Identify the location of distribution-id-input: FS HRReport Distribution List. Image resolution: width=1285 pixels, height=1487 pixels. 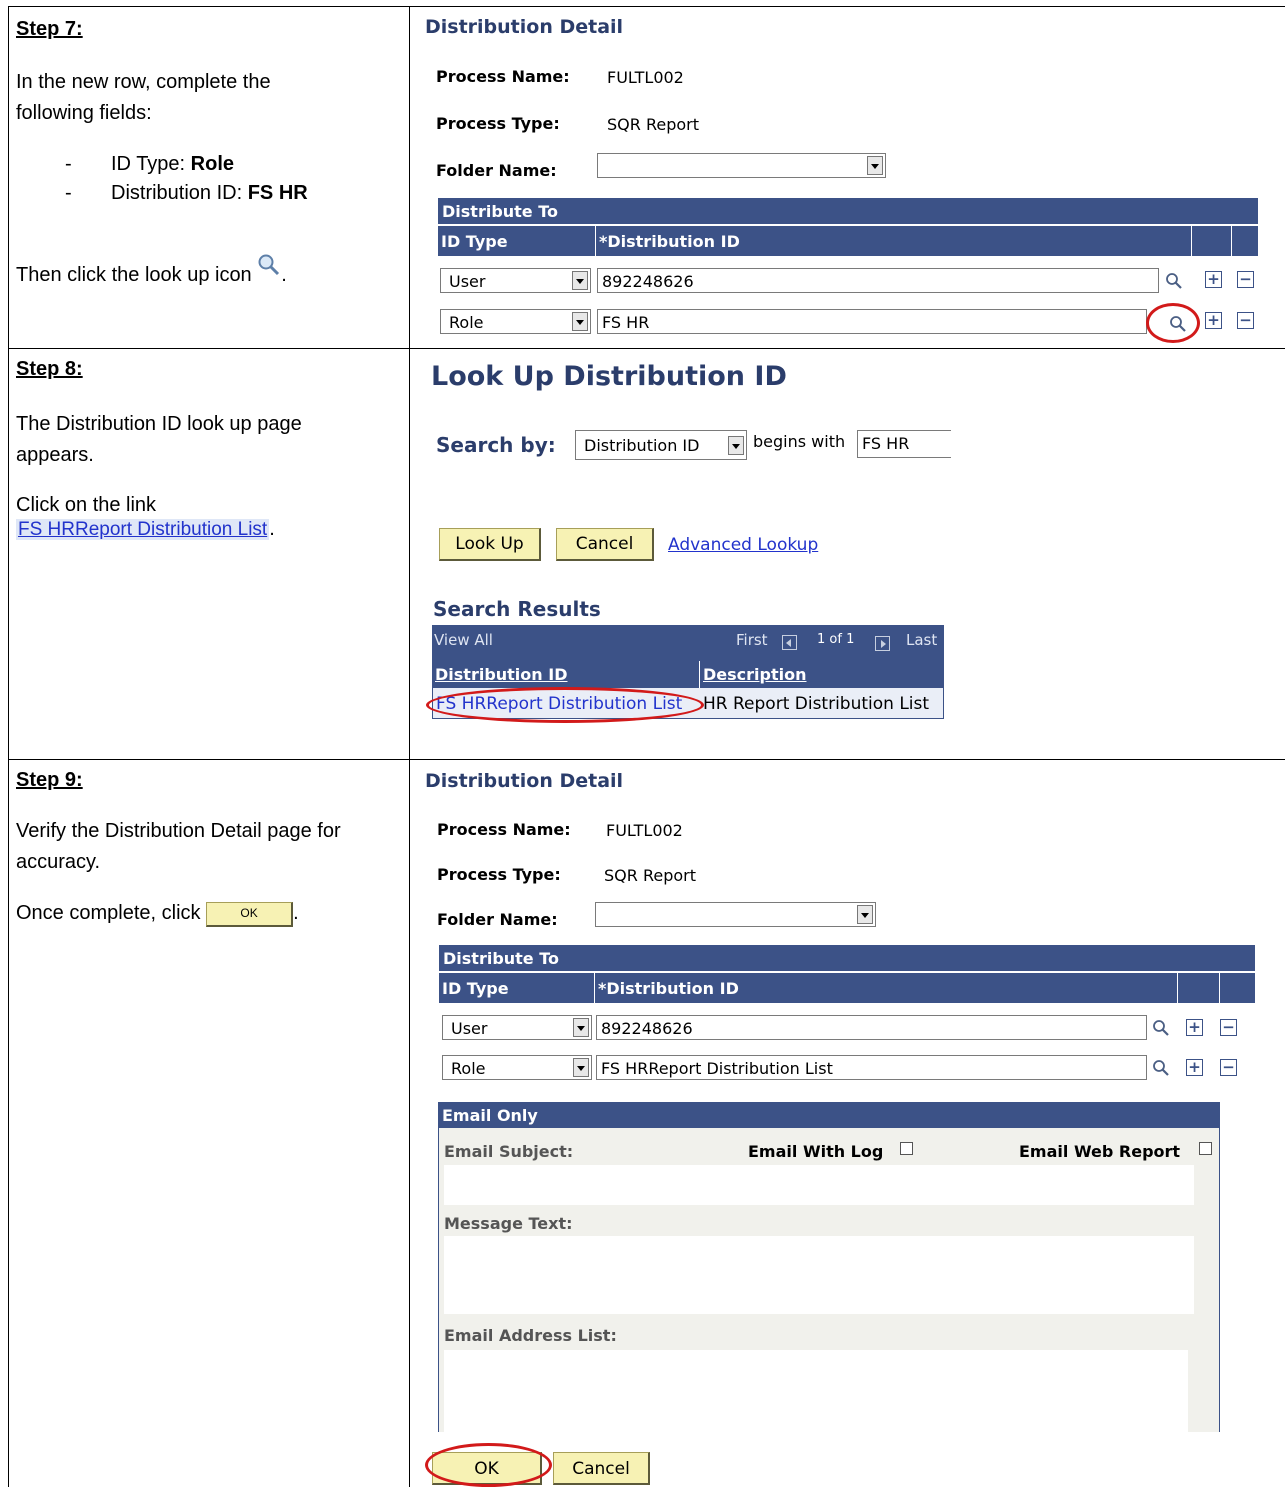
(871, 1067).